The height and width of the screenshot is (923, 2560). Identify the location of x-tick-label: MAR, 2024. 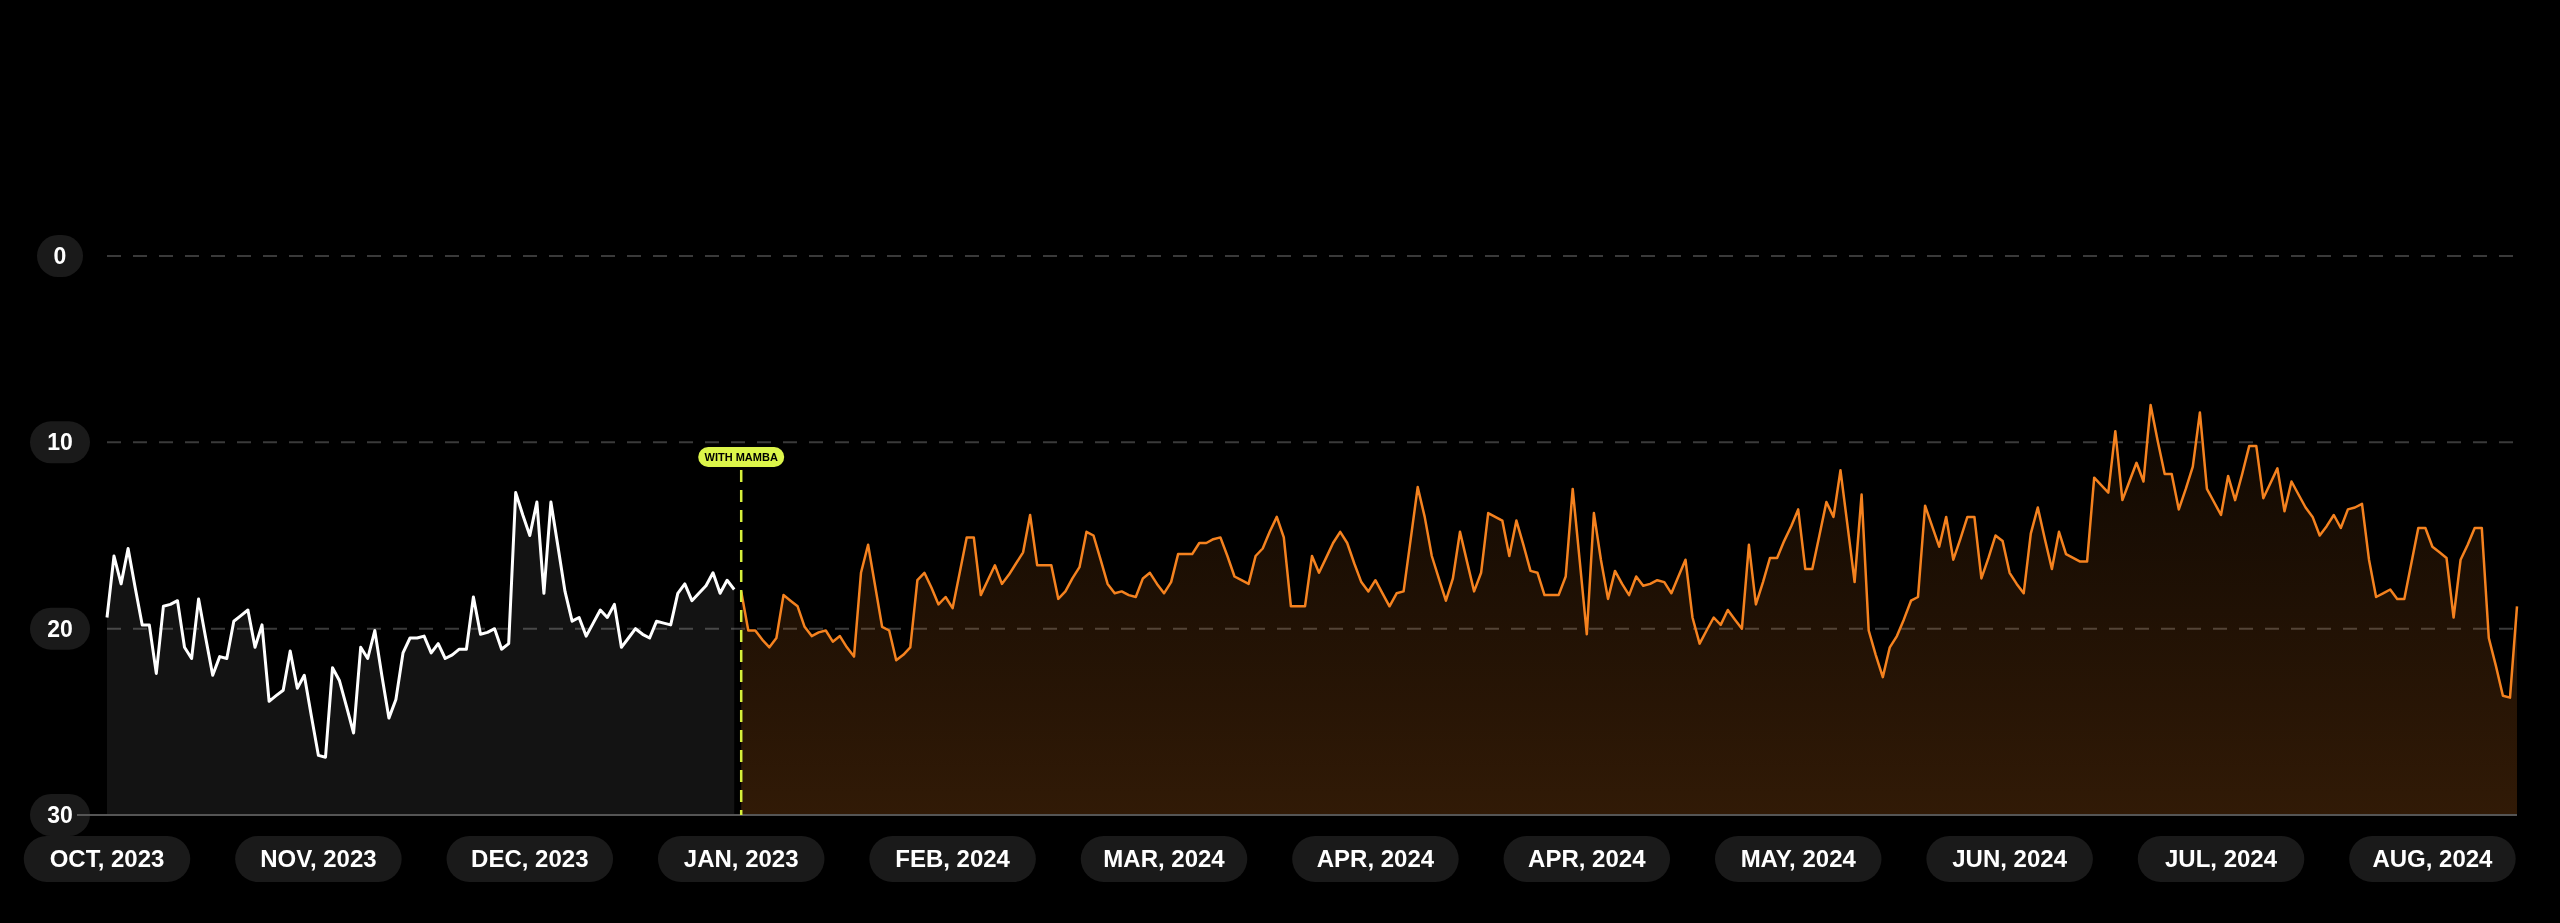
(1164, 858).